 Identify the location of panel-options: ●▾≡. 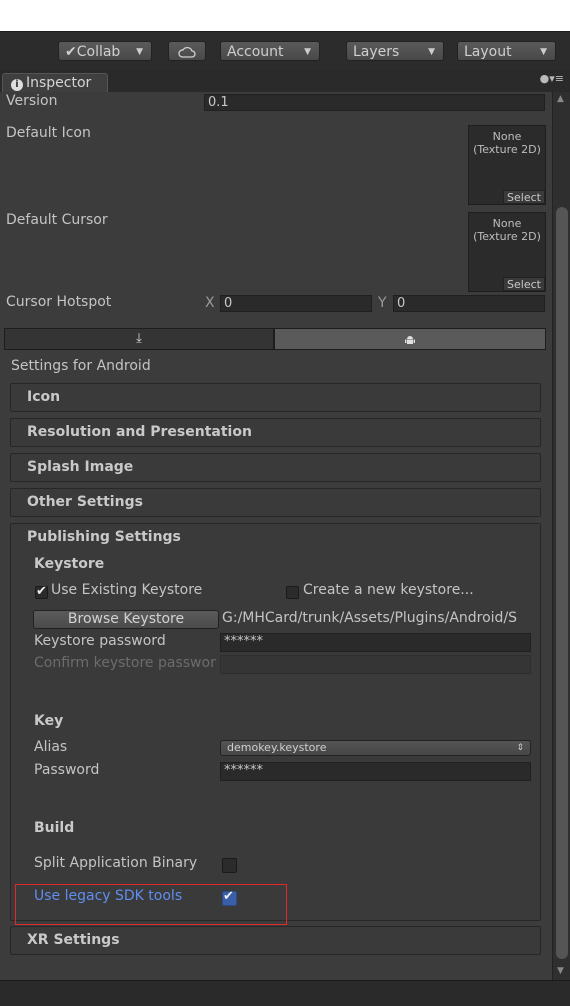
(552, 78).